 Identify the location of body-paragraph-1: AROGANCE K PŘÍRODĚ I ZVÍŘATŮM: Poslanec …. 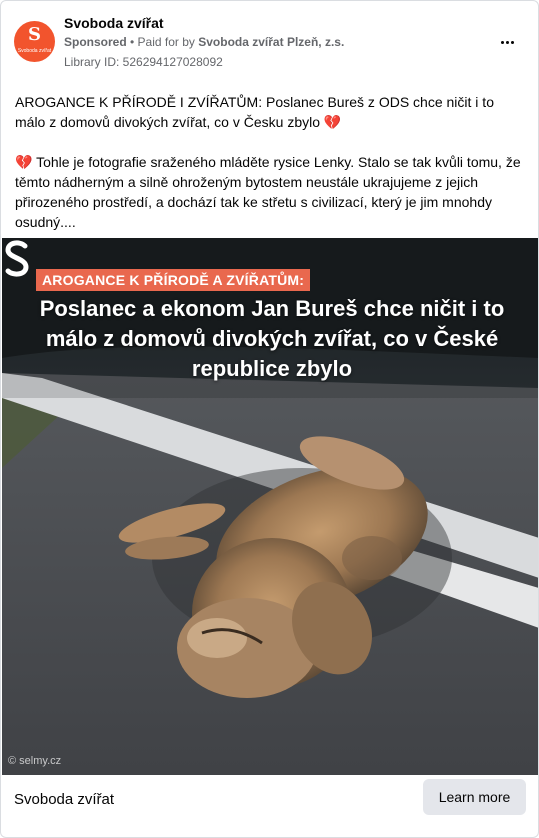
(271, 112).